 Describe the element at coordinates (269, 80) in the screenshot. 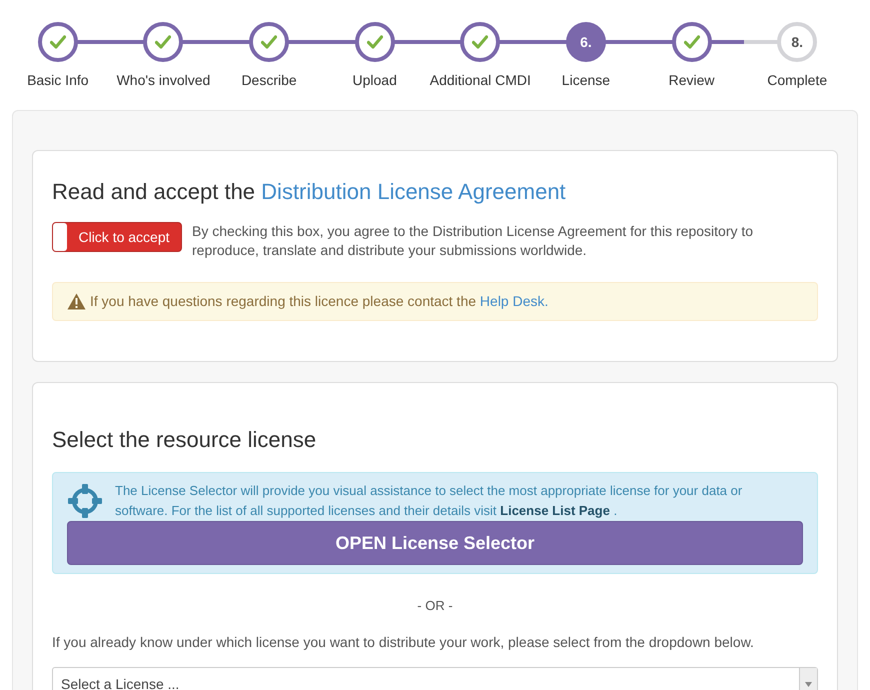

I see `step-label: Describe` at that location.